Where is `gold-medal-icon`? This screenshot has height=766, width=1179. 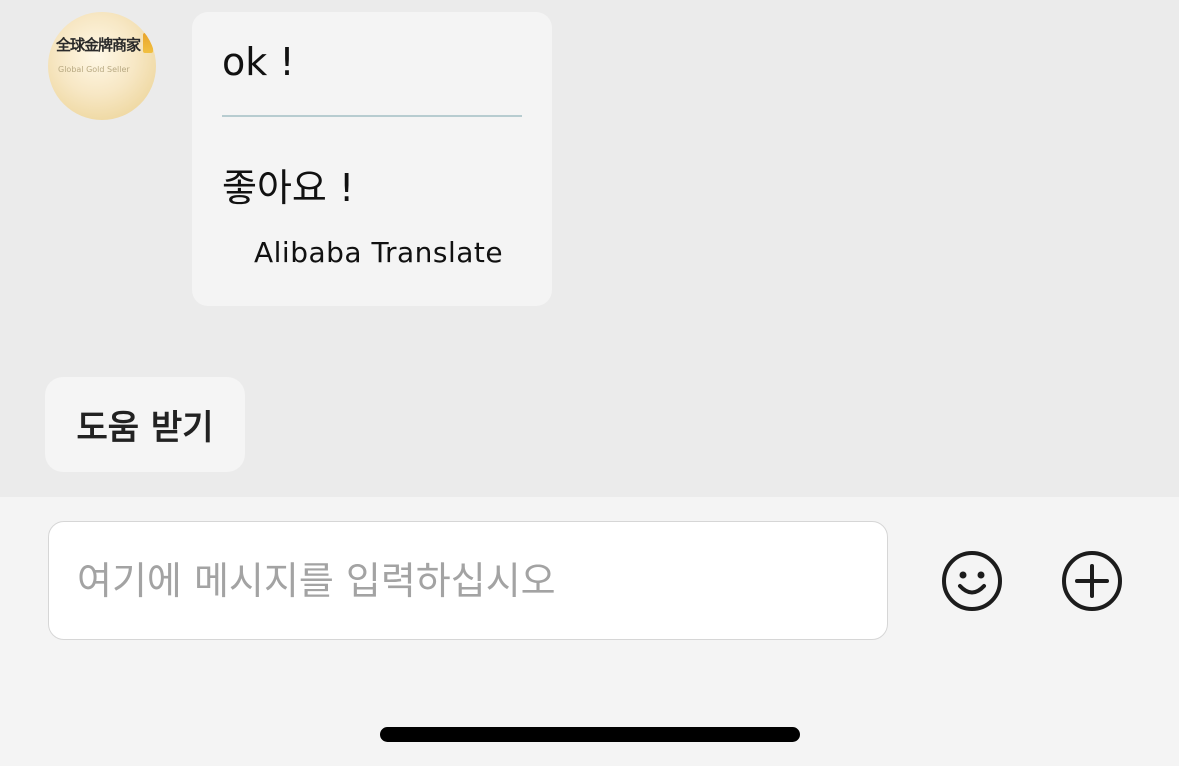
gold-medal-icon is located at coordinates (148, 43).